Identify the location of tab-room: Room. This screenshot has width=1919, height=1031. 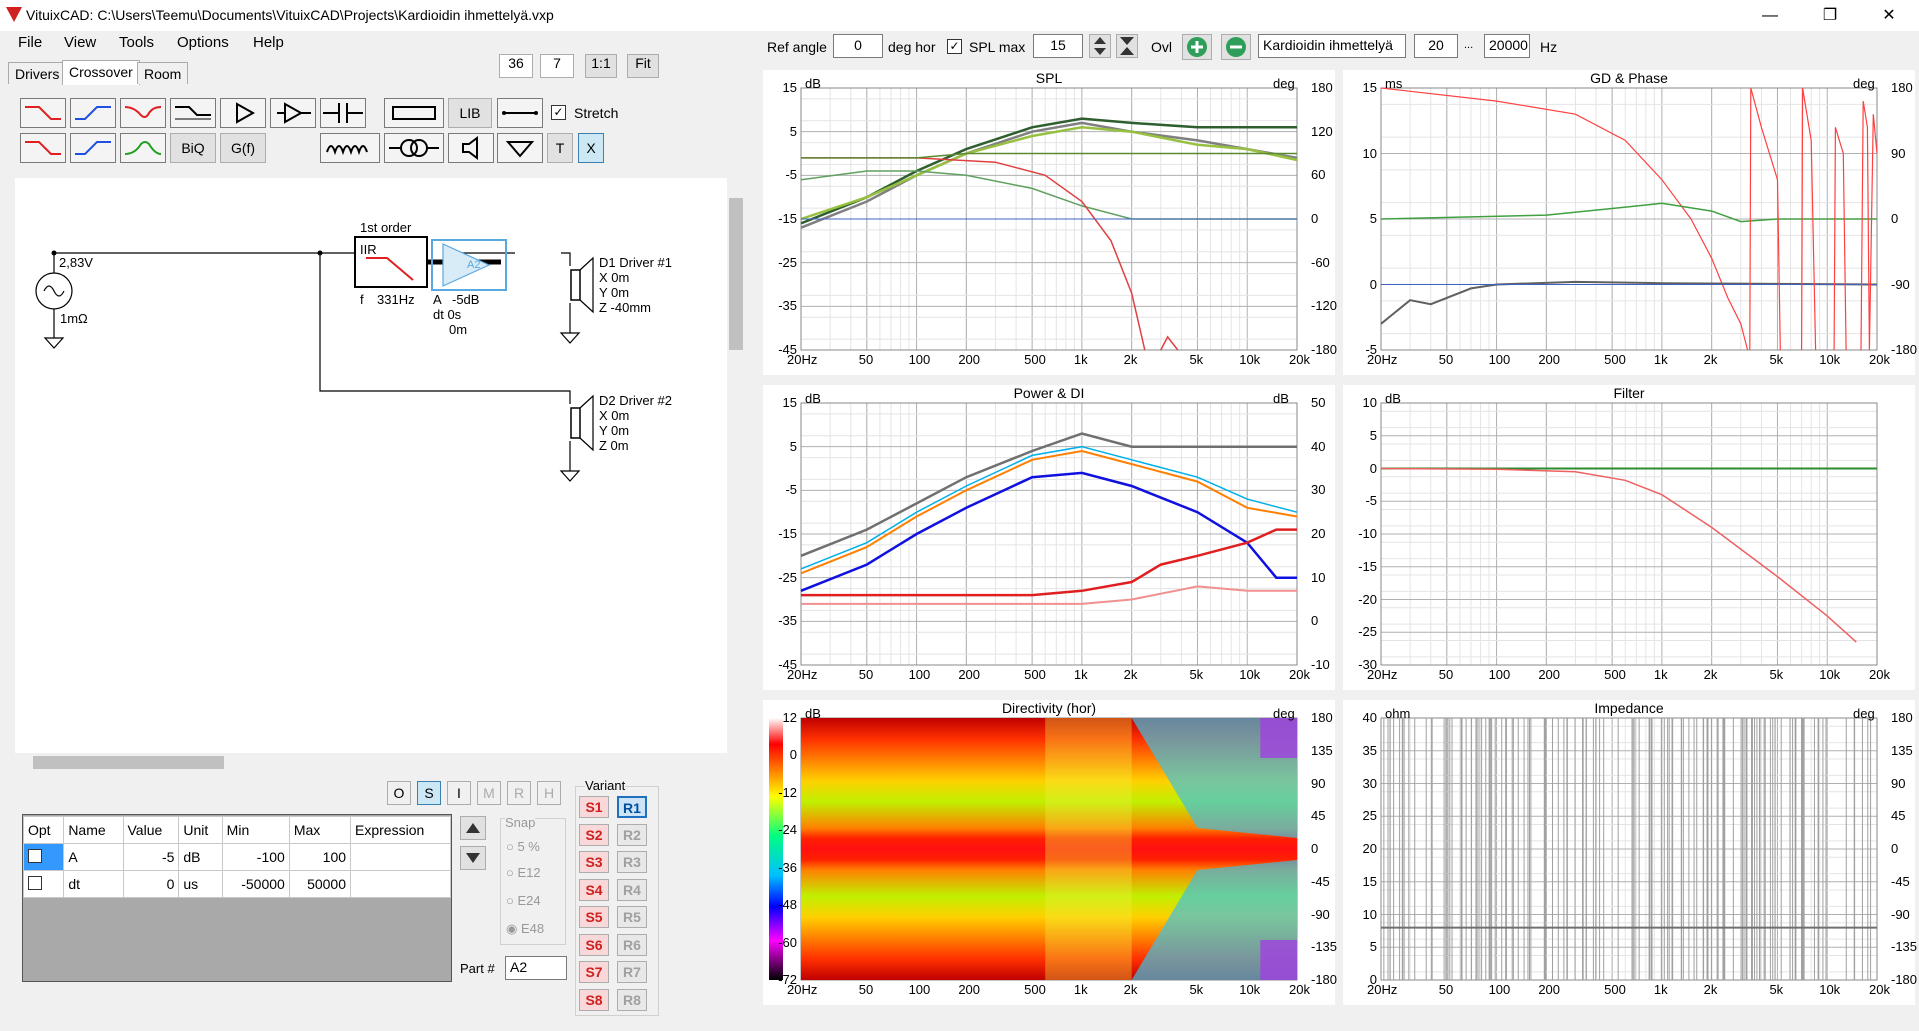
(162, 73).